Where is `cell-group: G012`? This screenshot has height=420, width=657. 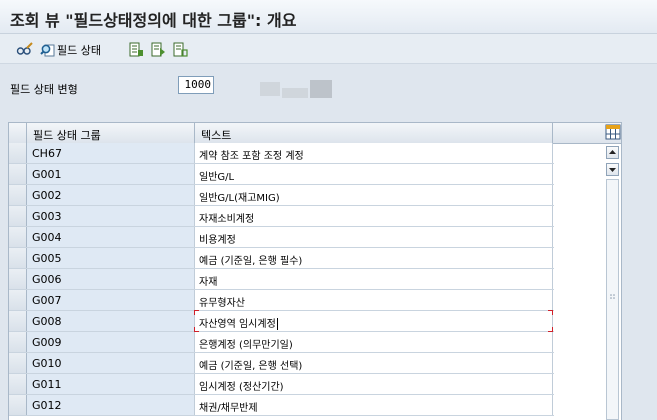 cell-group: G012 is located at coordinates (111, 405).